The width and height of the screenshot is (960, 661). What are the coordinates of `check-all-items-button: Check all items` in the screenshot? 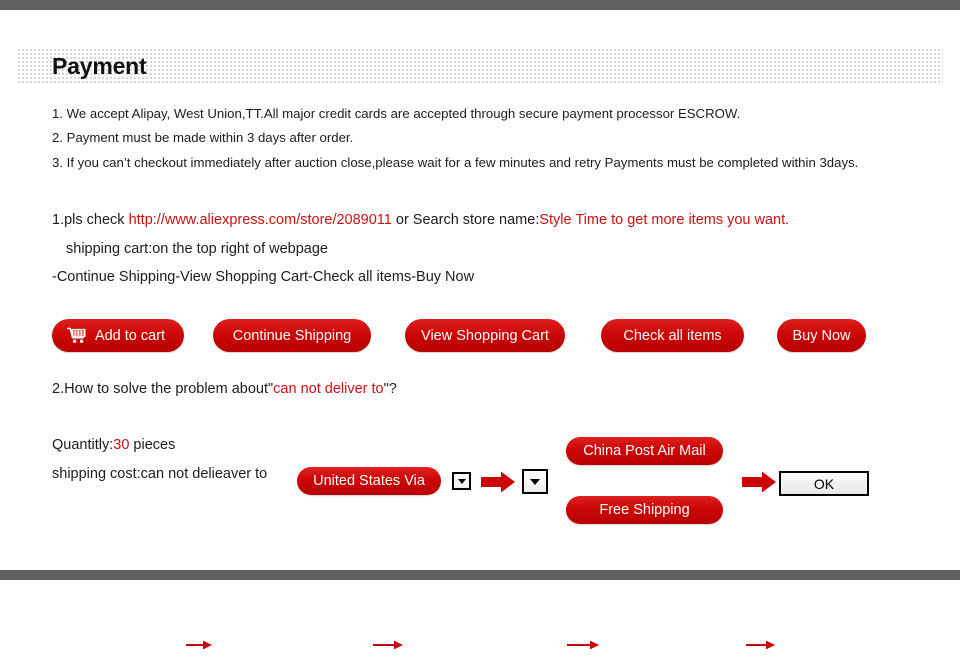 It's located at (672, 335).